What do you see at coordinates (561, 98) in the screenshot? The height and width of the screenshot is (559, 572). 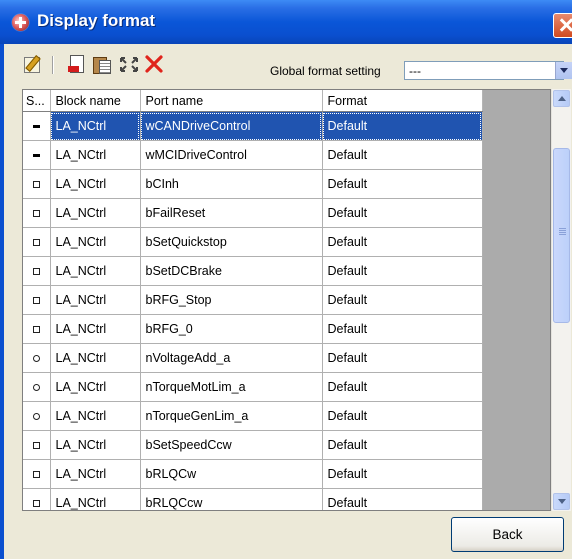 I see `scroll-up-icon` at bounding box center [561, 98].